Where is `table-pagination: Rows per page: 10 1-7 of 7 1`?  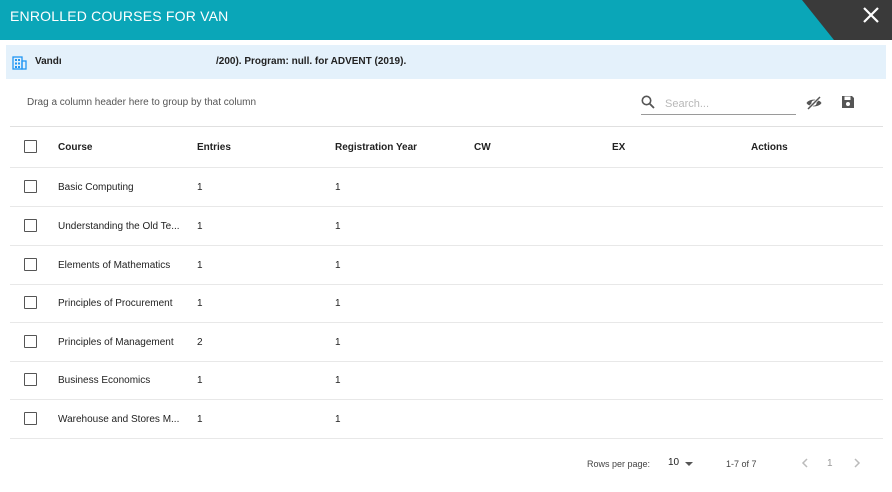 table-pagination: Rows per page: 10 1-7 of 7 1 is located at coordinates (446, 468).